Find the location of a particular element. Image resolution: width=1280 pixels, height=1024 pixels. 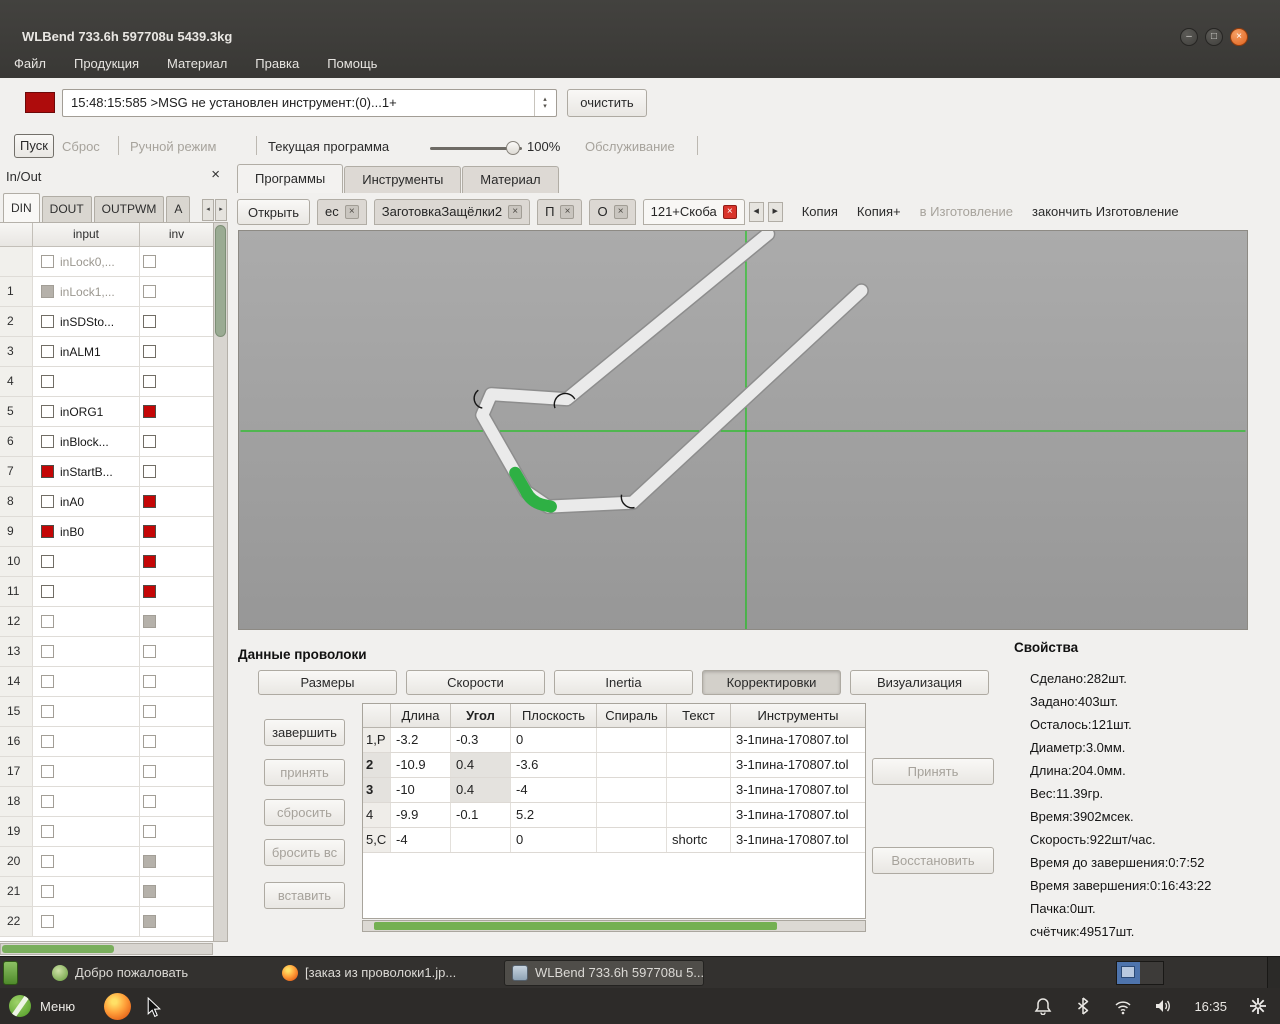

tabs-prev-icon: ◀ is located at coordinates (756, 211).